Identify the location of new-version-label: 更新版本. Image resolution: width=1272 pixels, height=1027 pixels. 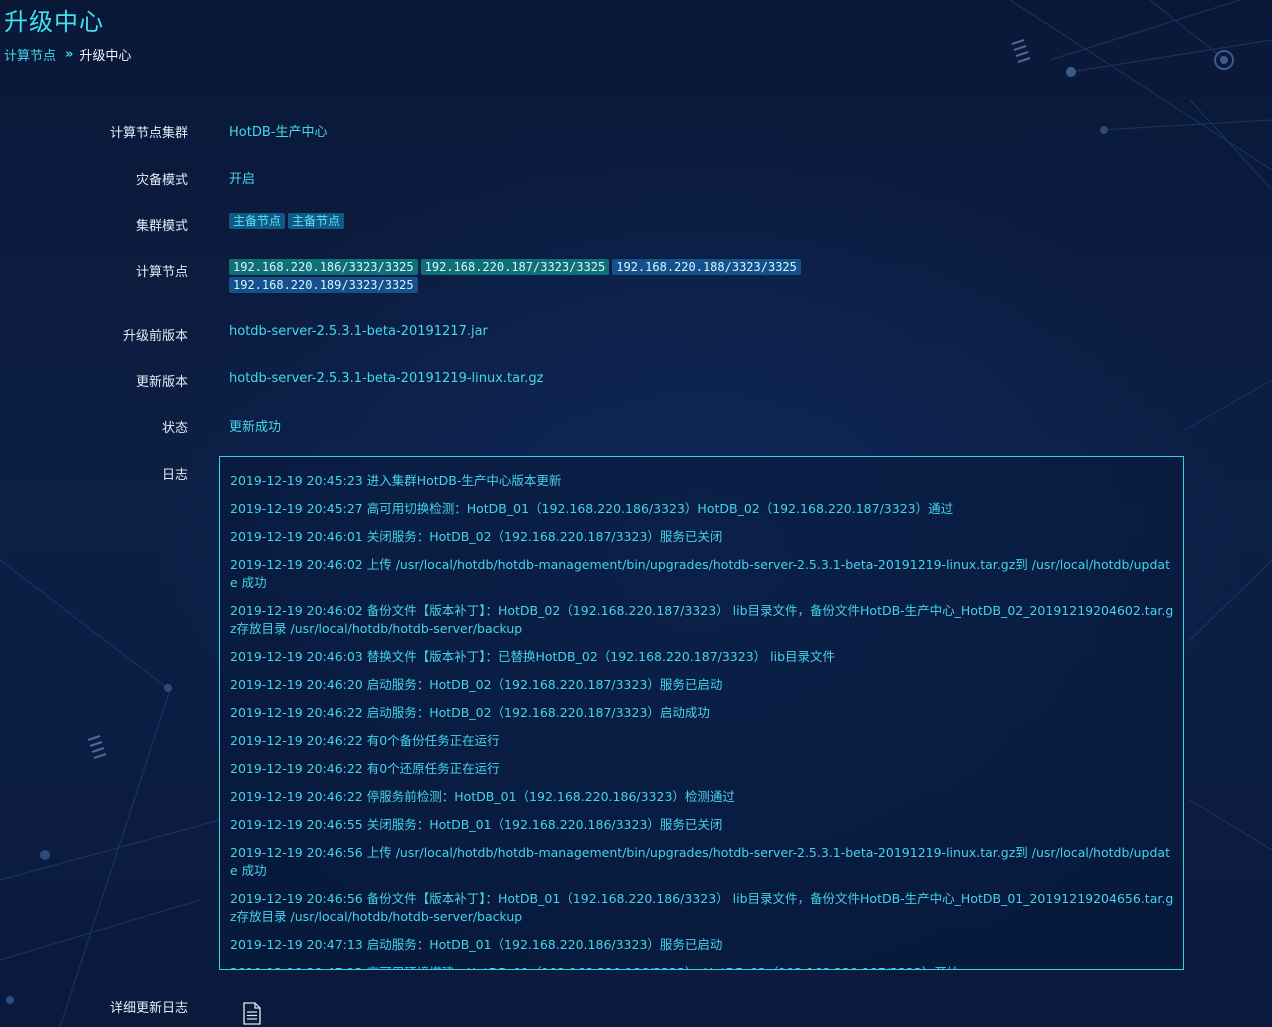
(161, 382).